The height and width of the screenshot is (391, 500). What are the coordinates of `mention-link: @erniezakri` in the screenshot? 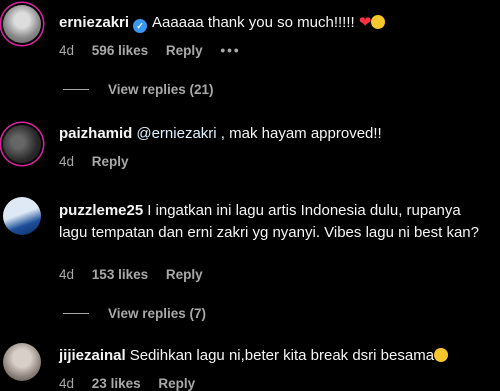 It's located at (176, 133).